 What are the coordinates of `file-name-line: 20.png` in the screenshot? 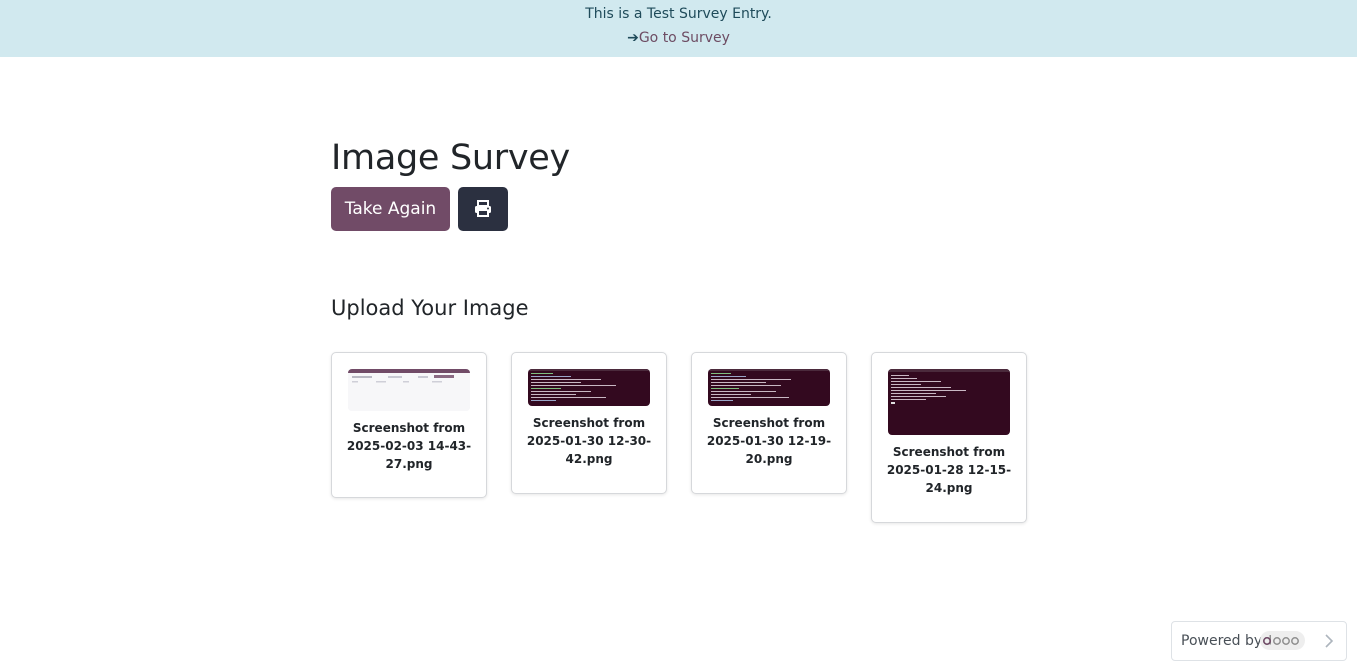 It's located at (769, 459).